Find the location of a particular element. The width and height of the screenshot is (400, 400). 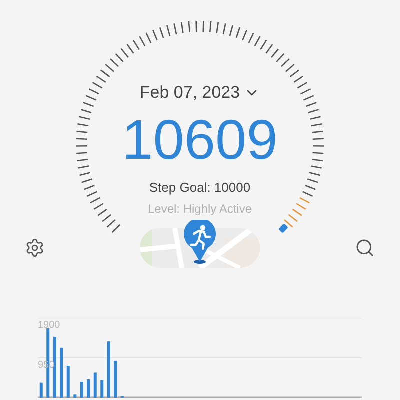

activity-level: Level: Highly Active is located at coordinates (200, 209).